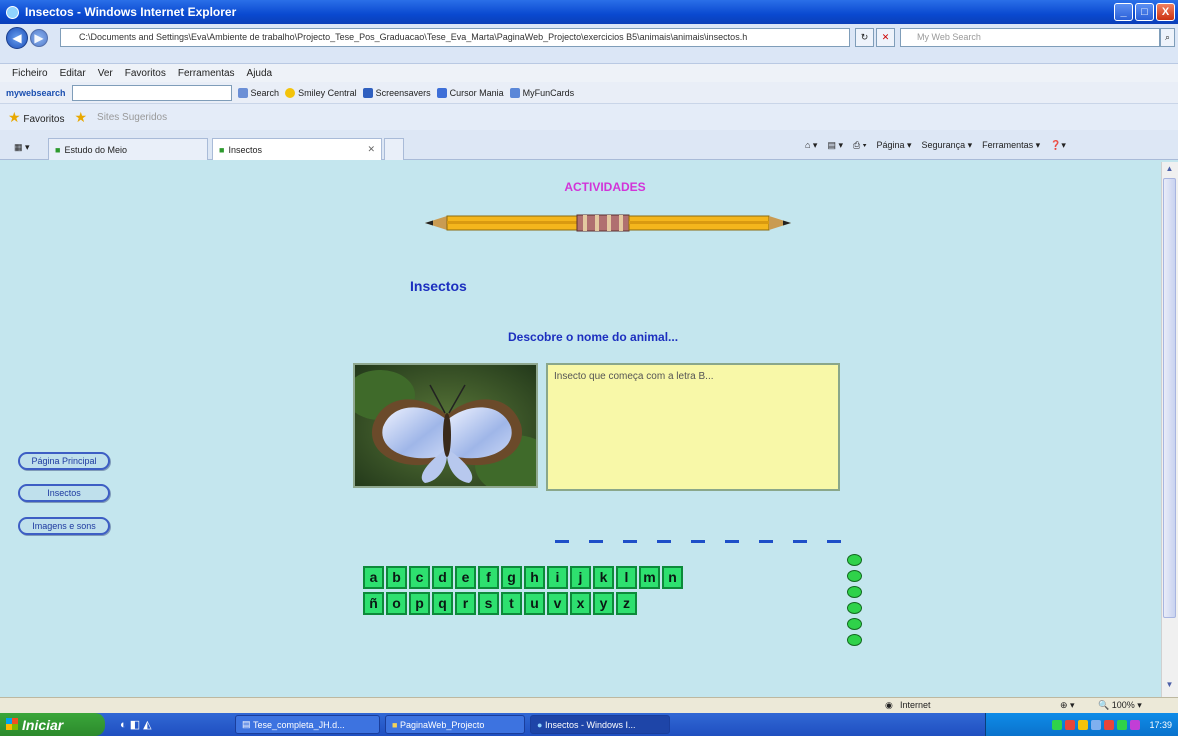 The height and width of the screenshot is (736, 1178). What do you see at coordinates (893, 145) in the screenshot?
I see `page-menu: Página ▾` at bounding box center [893, 145].